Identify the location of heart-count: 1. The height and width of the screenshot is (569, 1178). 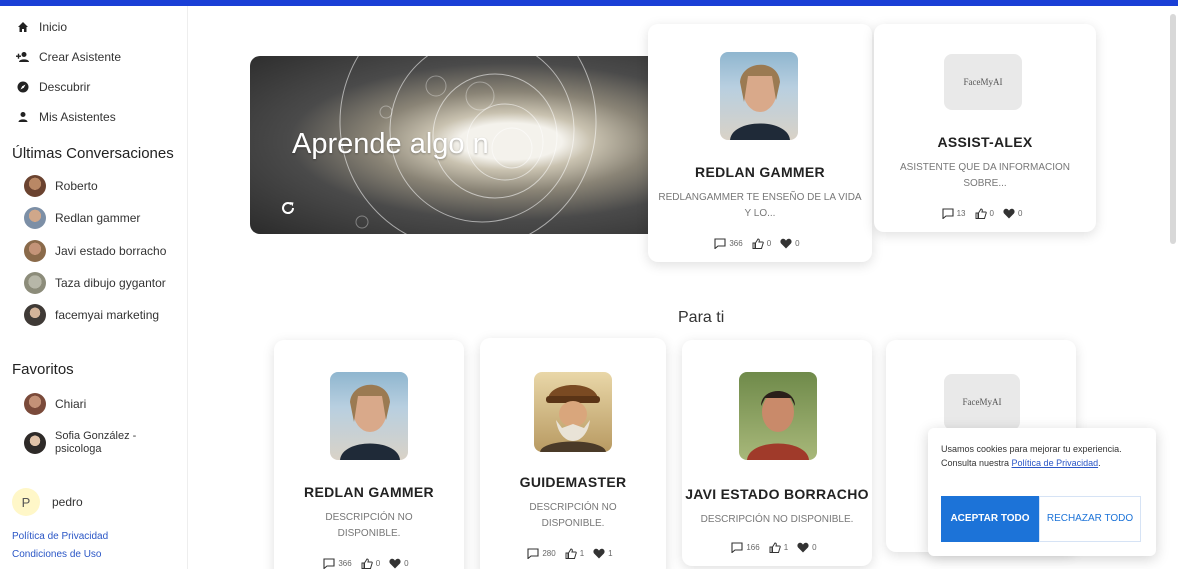
(610, 553).